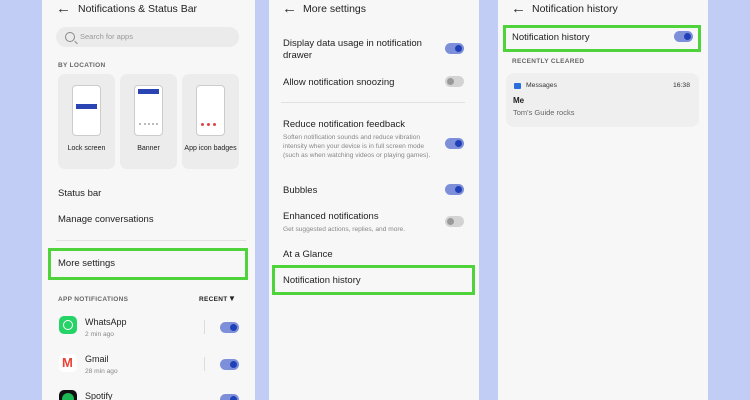  Describe the element at coordinates (575, 9) in the screenshot. I see `page-title: Notification history` at that location.